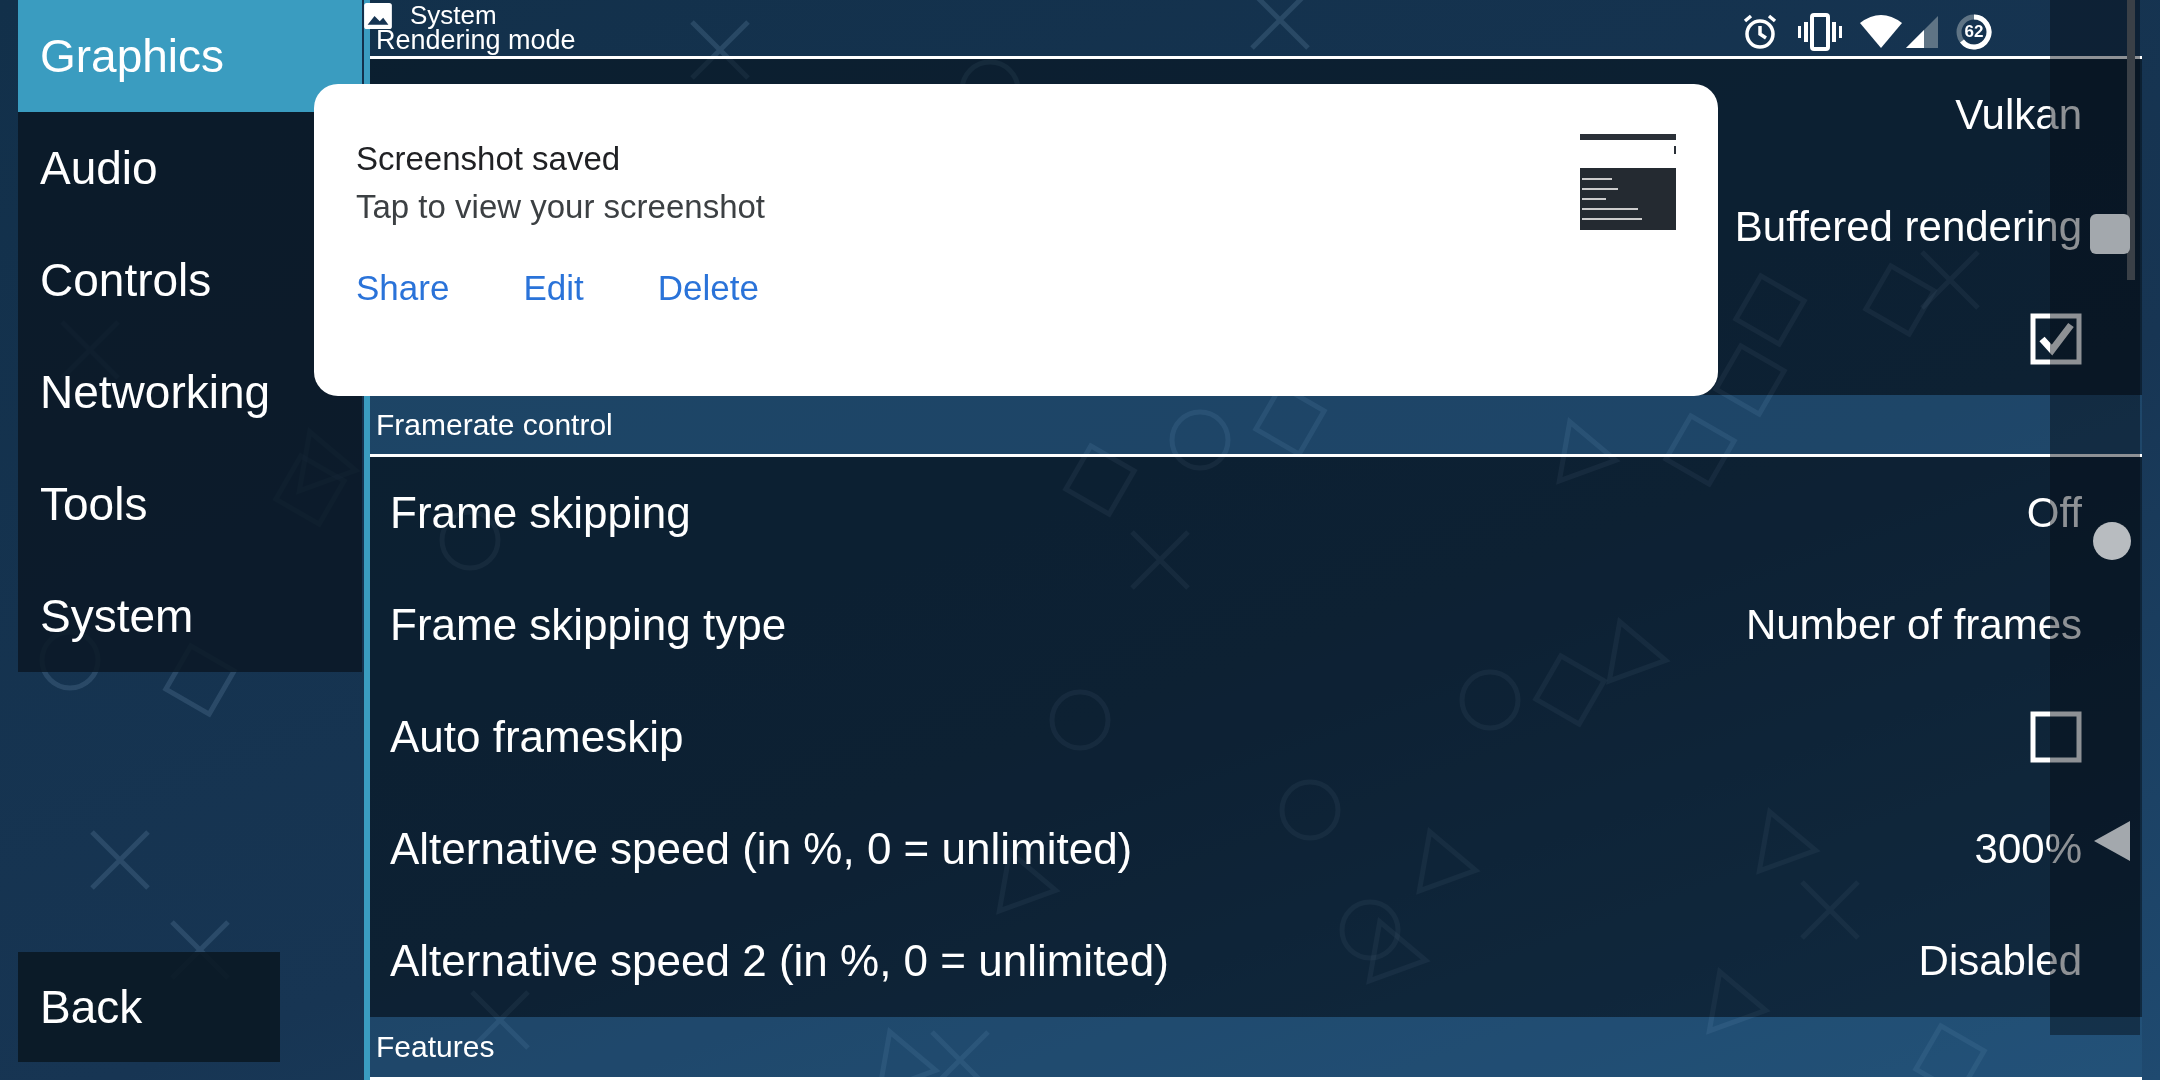 This screenshot has height=1080, width=2160. Describe the element at coordinates (708, 288) in the screenshot. I see `notification-action: Delete` at that location.